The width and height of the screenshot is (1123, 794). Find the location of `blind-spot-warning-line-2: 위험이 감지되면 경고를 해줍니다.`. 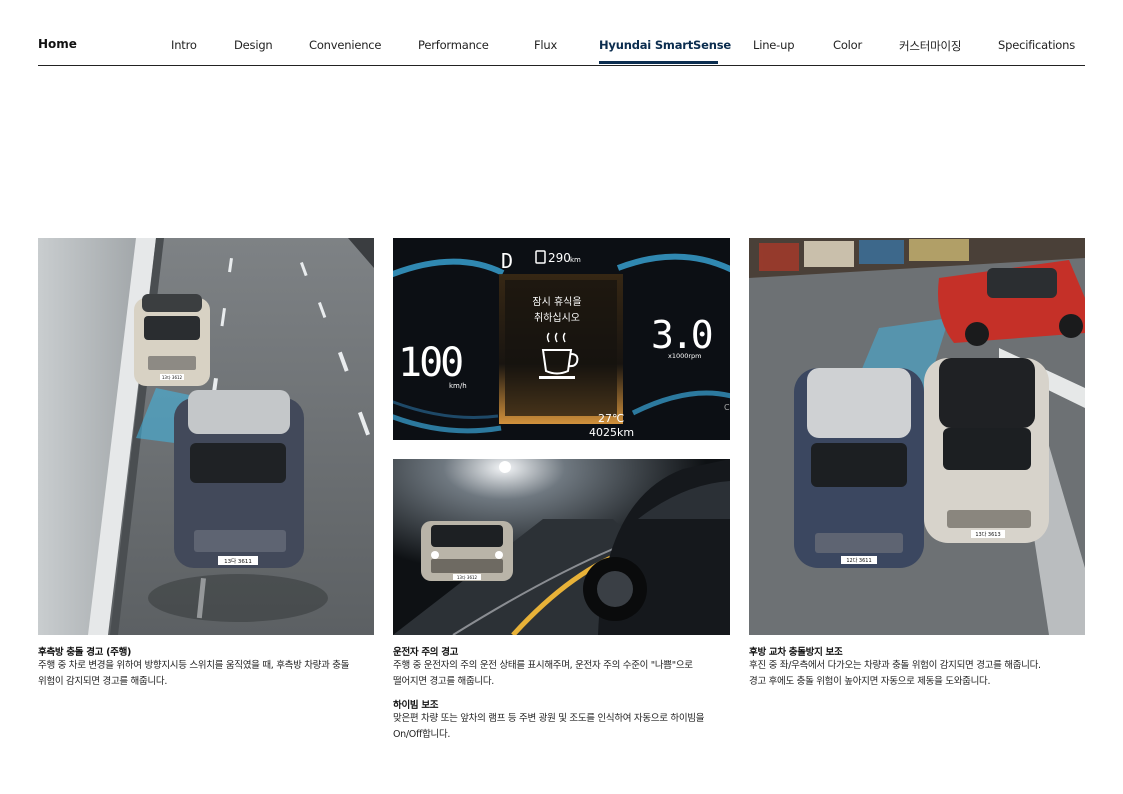

blind-spot-warning-line-2: 위험이 감지되면 경고를 해줍니다. is located at coordinates (103, 681).